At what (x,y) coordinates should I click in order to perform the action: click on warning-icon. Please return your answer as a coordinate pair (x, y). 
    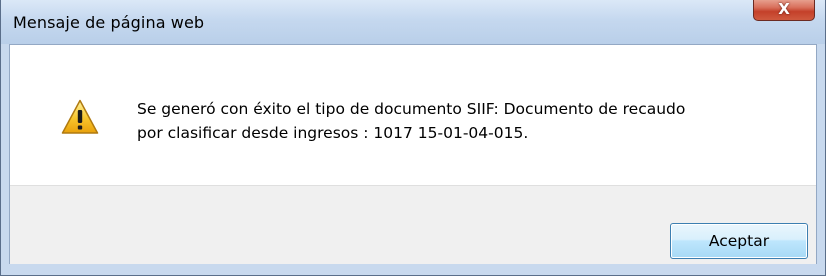
    Looking at the image, I should click on (80, 116).